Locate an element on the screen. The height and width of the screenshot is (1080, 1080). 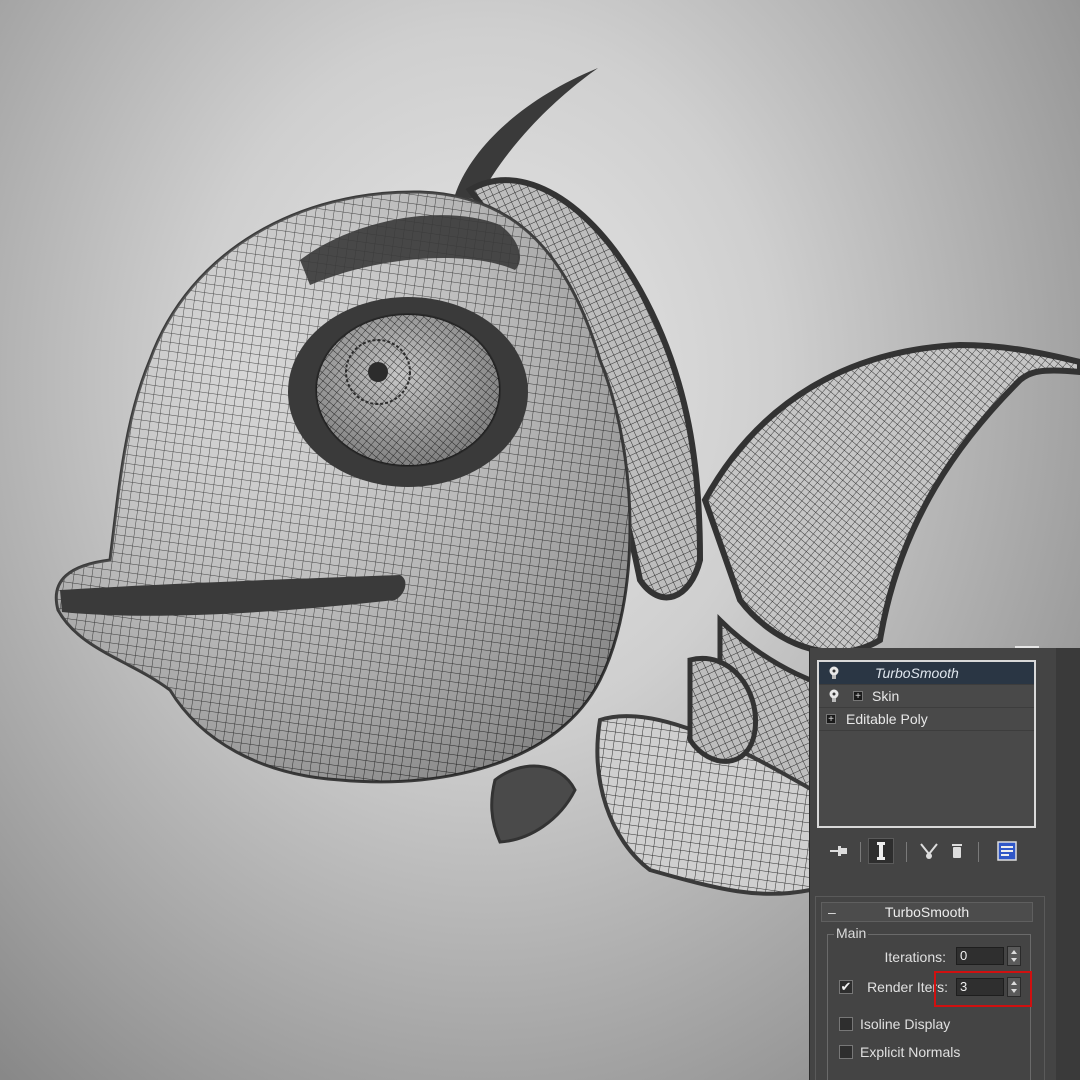
collapse-icon: – is located at coordinates (832, 912).